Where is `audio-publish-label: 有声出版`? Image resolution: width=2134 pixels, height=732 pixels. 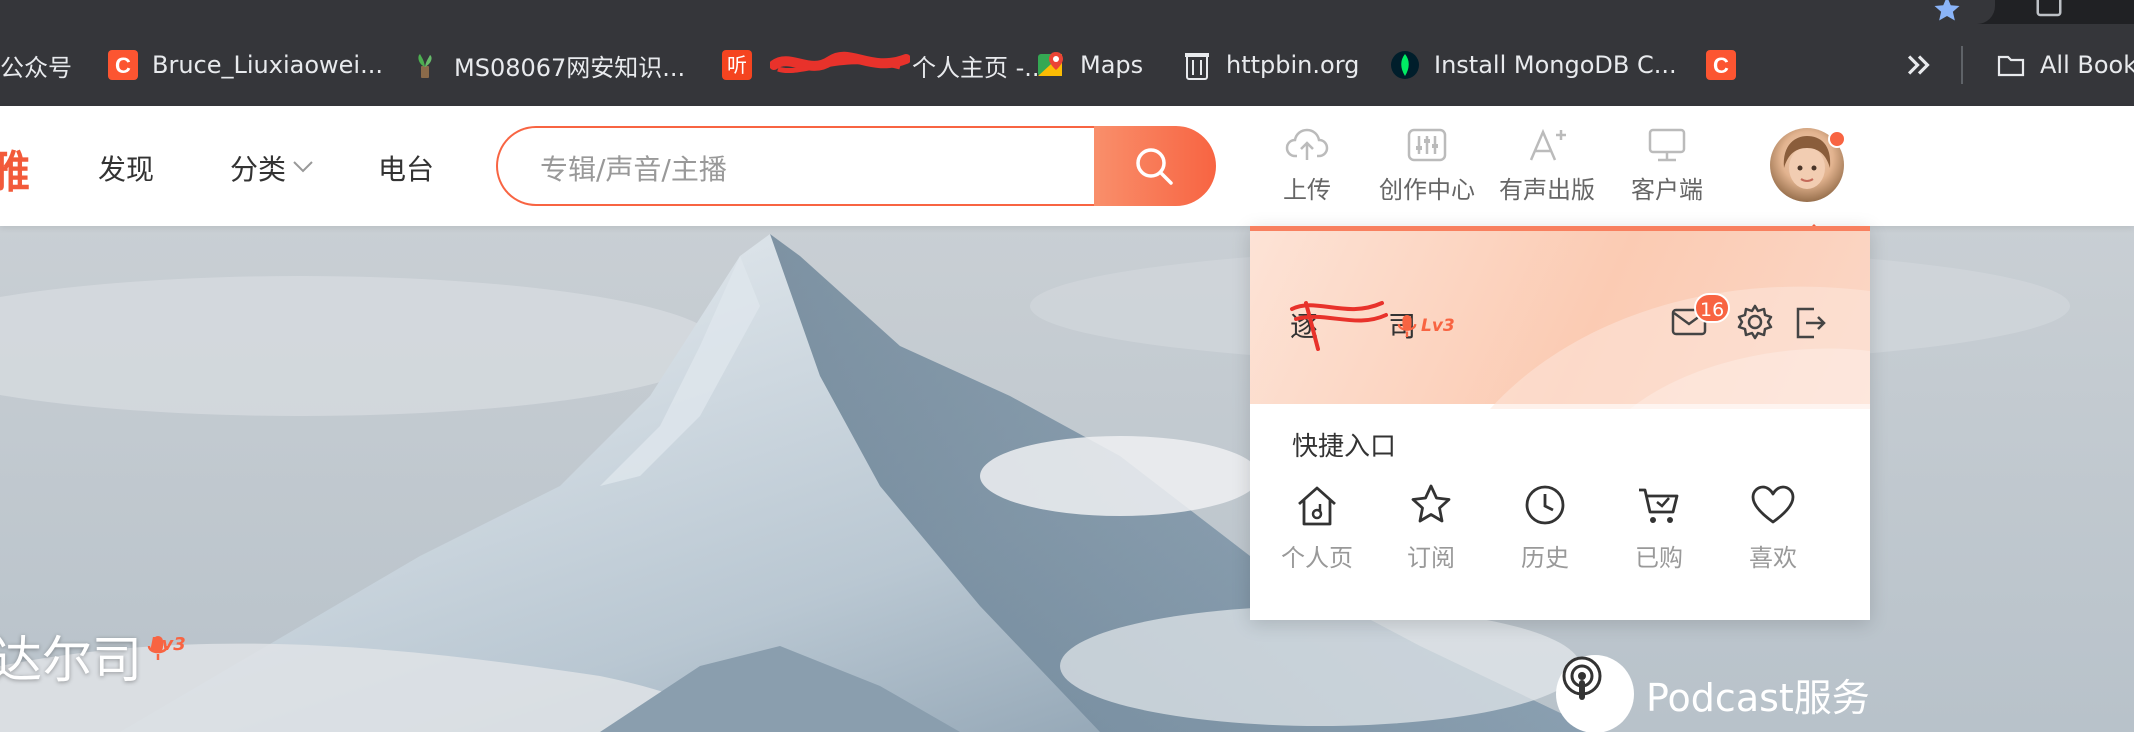
audio-publish-label: 有声出版 is located at coordinates (1547, 190).